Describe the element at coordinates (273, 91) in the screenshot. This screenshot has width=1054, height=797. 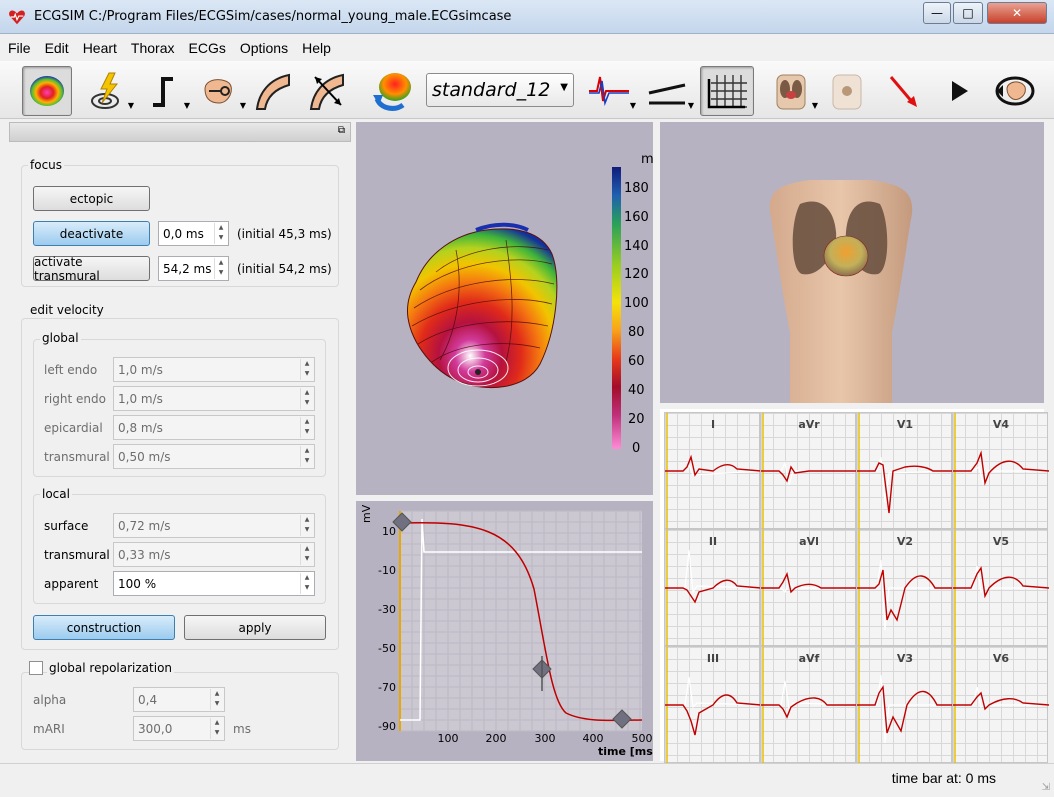
I see `cut-plane-button` at that location.